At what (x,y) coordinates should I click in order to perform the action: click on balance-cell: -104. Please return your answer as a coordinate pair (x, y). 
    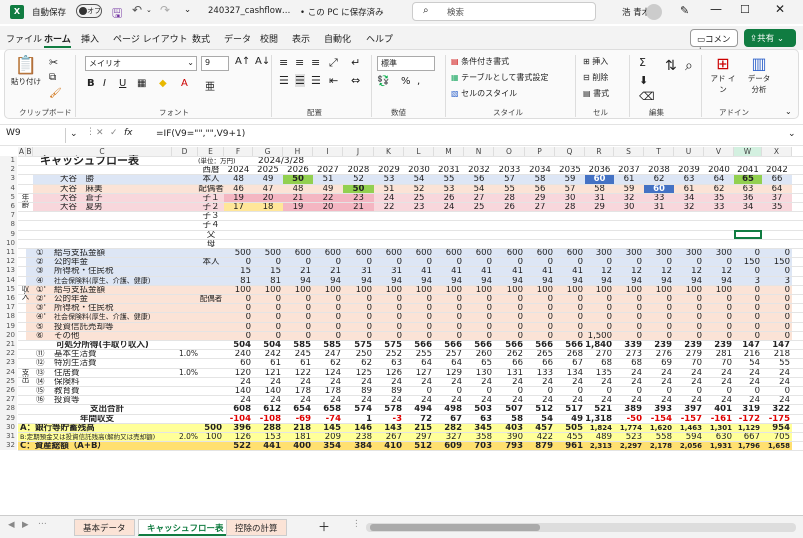
    Looking at the image, I should click on (237, 418).